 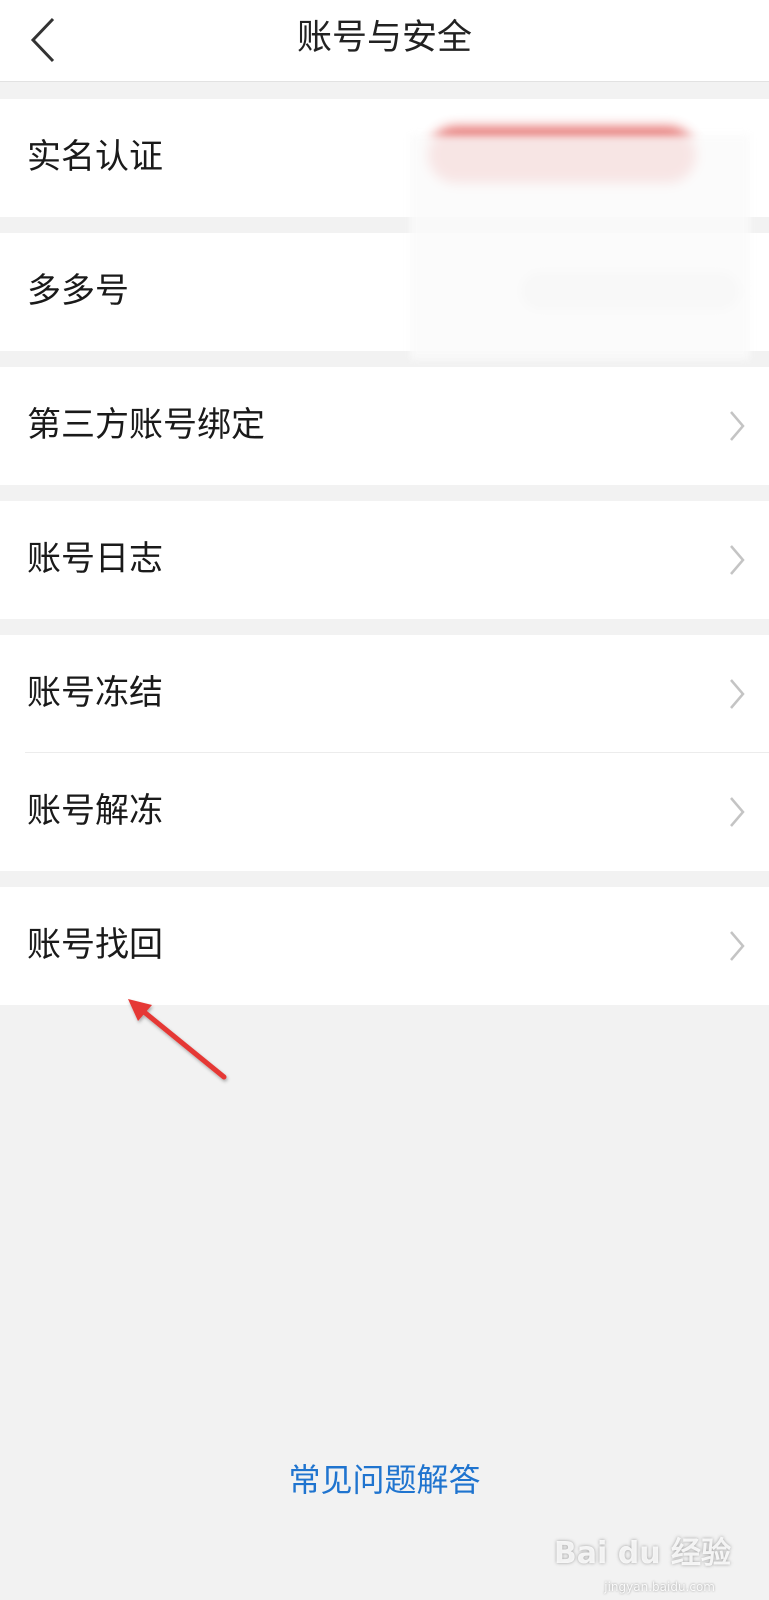 What do you see at coordinates (384, 1480) in the screenshot?
I see `faq-link: 常见问题解答` at bounding box center [384, 1480].